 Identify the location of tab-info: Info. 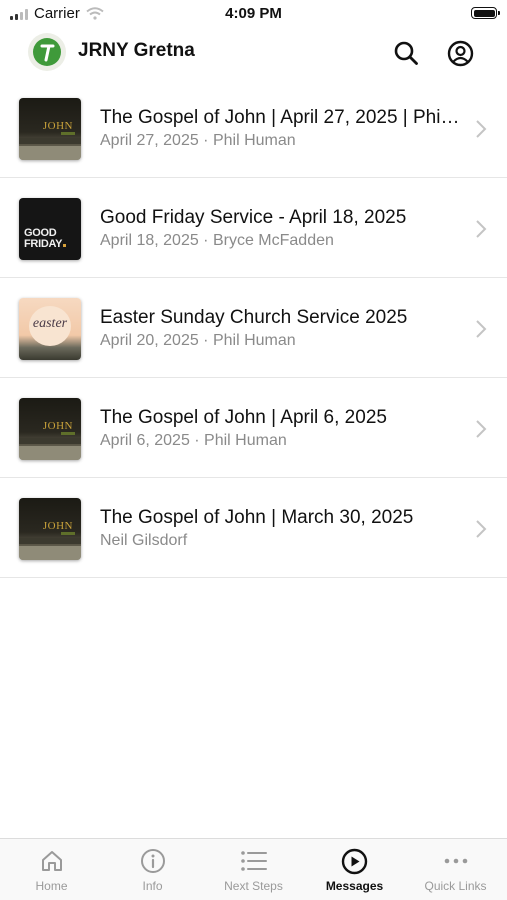
(152, 869).